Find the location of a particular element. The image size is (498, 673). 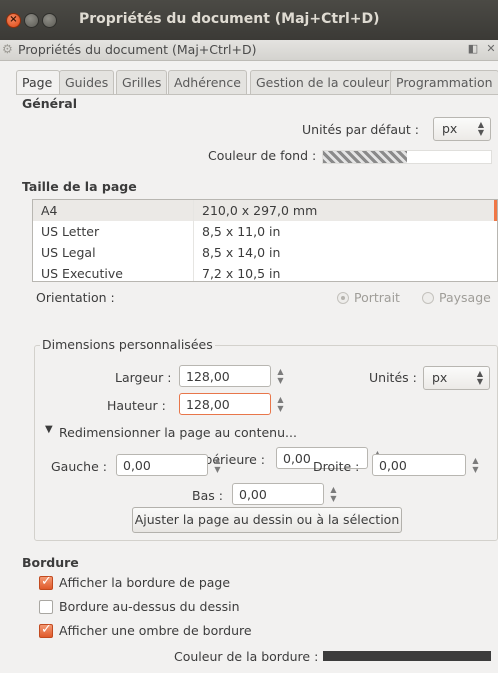

dock-close-icon: ✕ is located at coordinates (491, 49).